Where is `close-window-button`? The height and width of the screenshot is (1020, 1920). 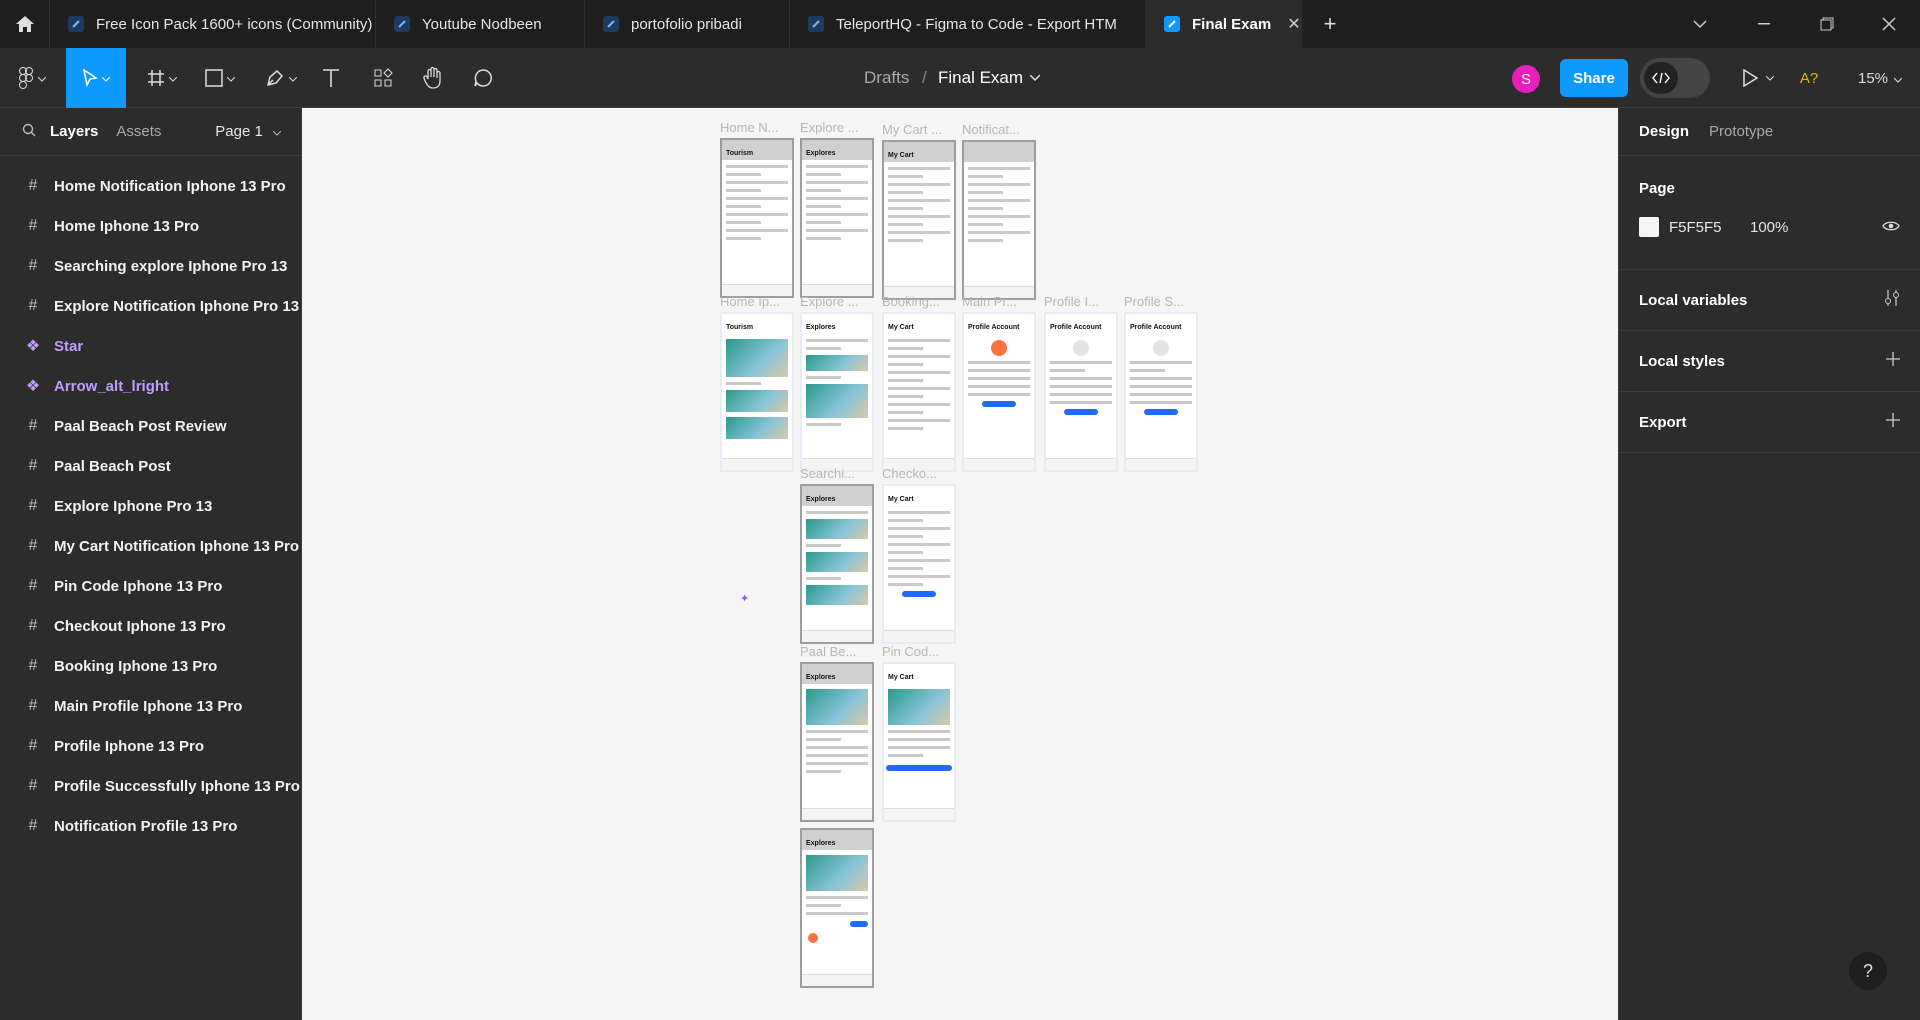 close-window-button is located at coordinates (1889, 24).